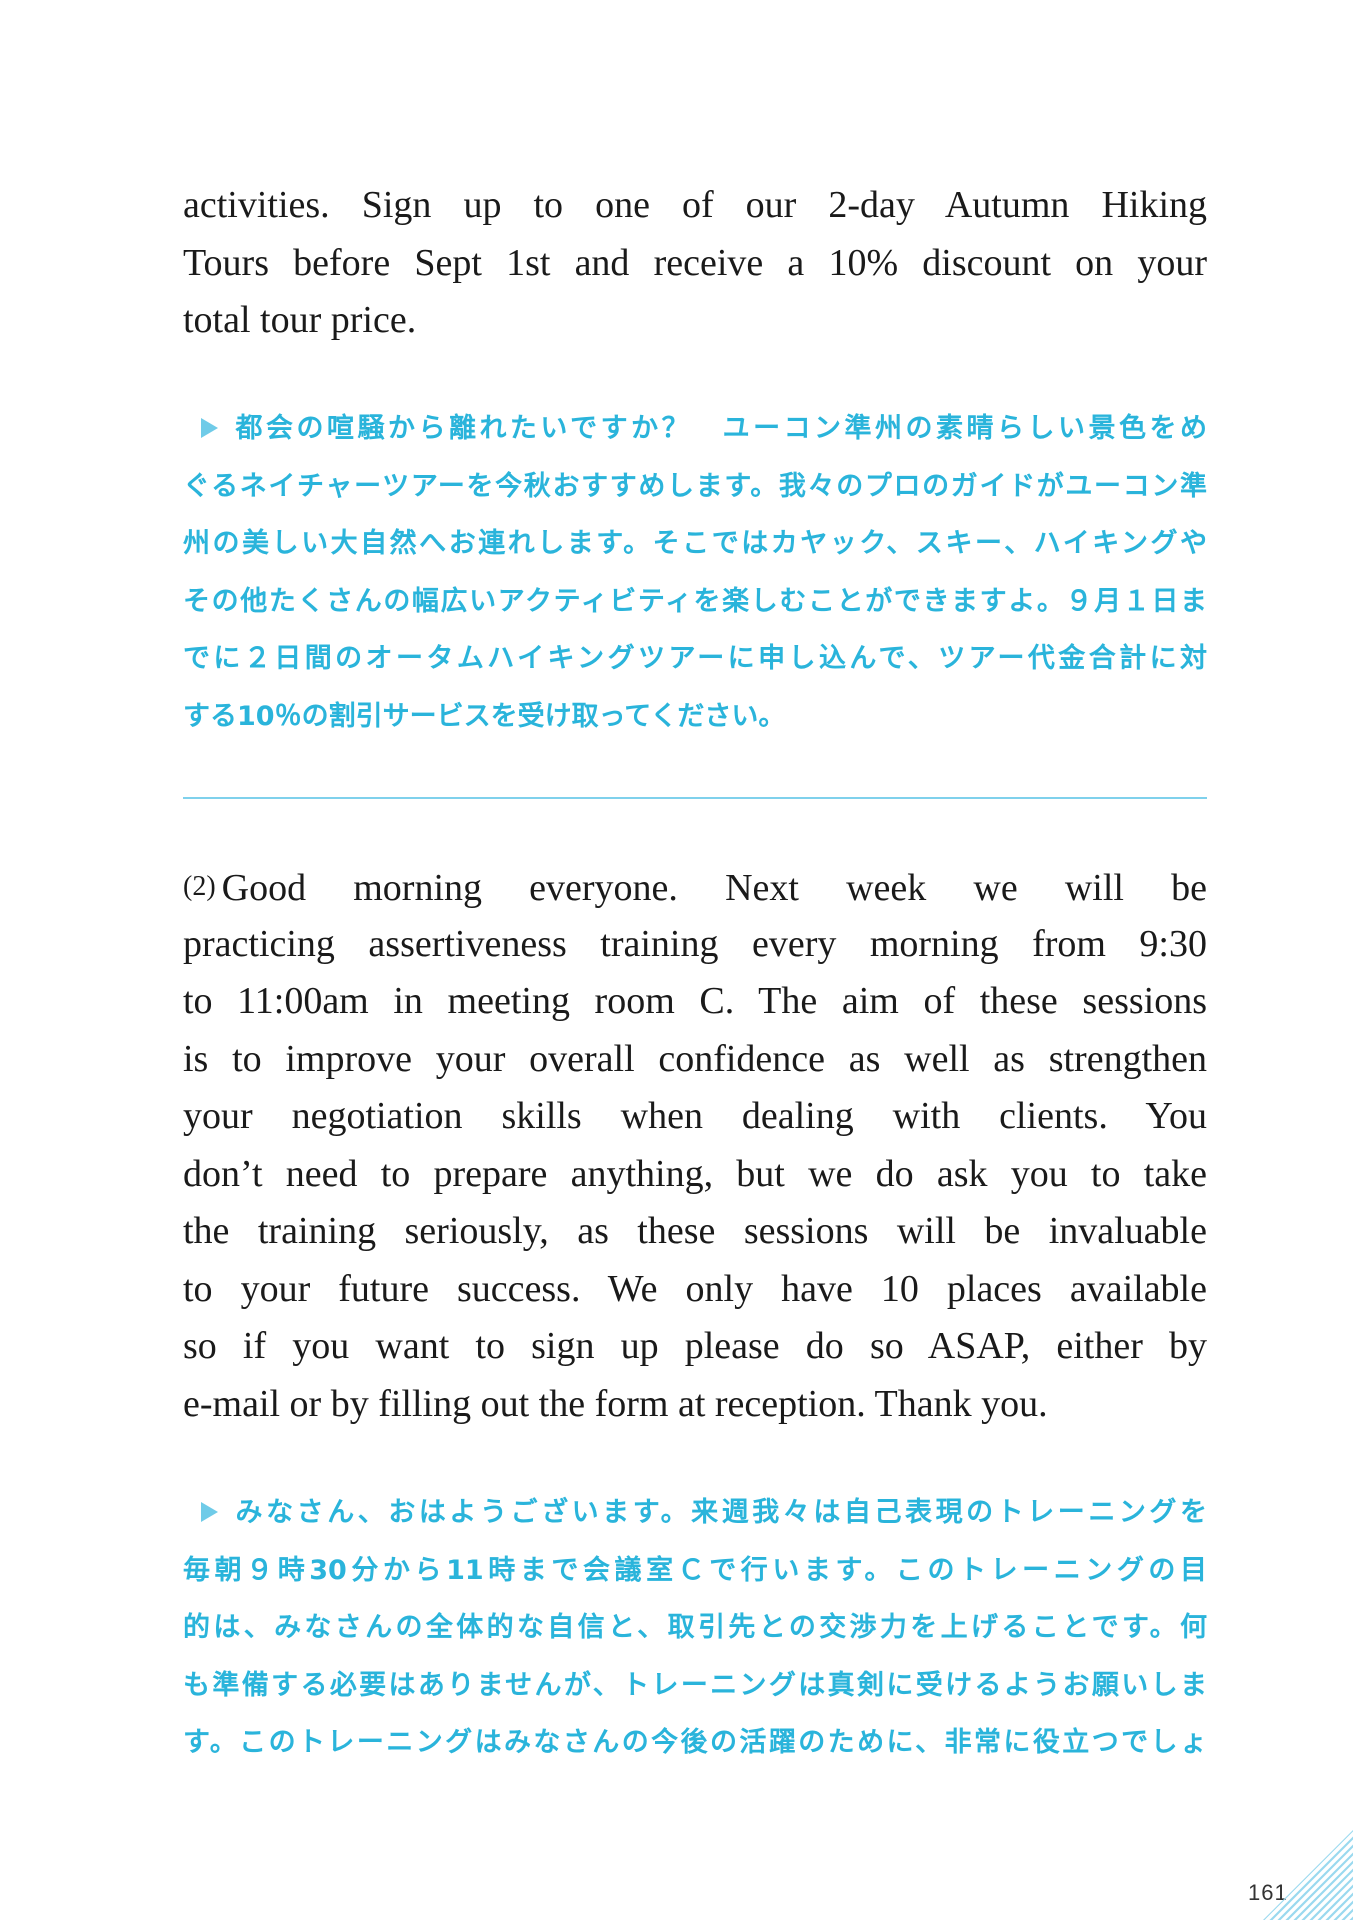  What do you see at coordinates (719, 428) in the screenshot?
I see `translation-line-text: 都会の喧騒から離れたいですか？ ユーコン準州の素晴らしい景色をめ` at bounding box center [719, 428].